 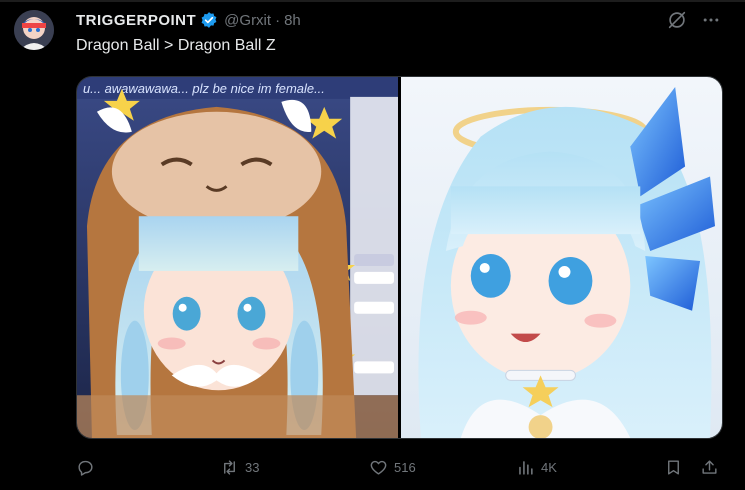 I want to click on retweet-icon, so click(x=229, y=467).